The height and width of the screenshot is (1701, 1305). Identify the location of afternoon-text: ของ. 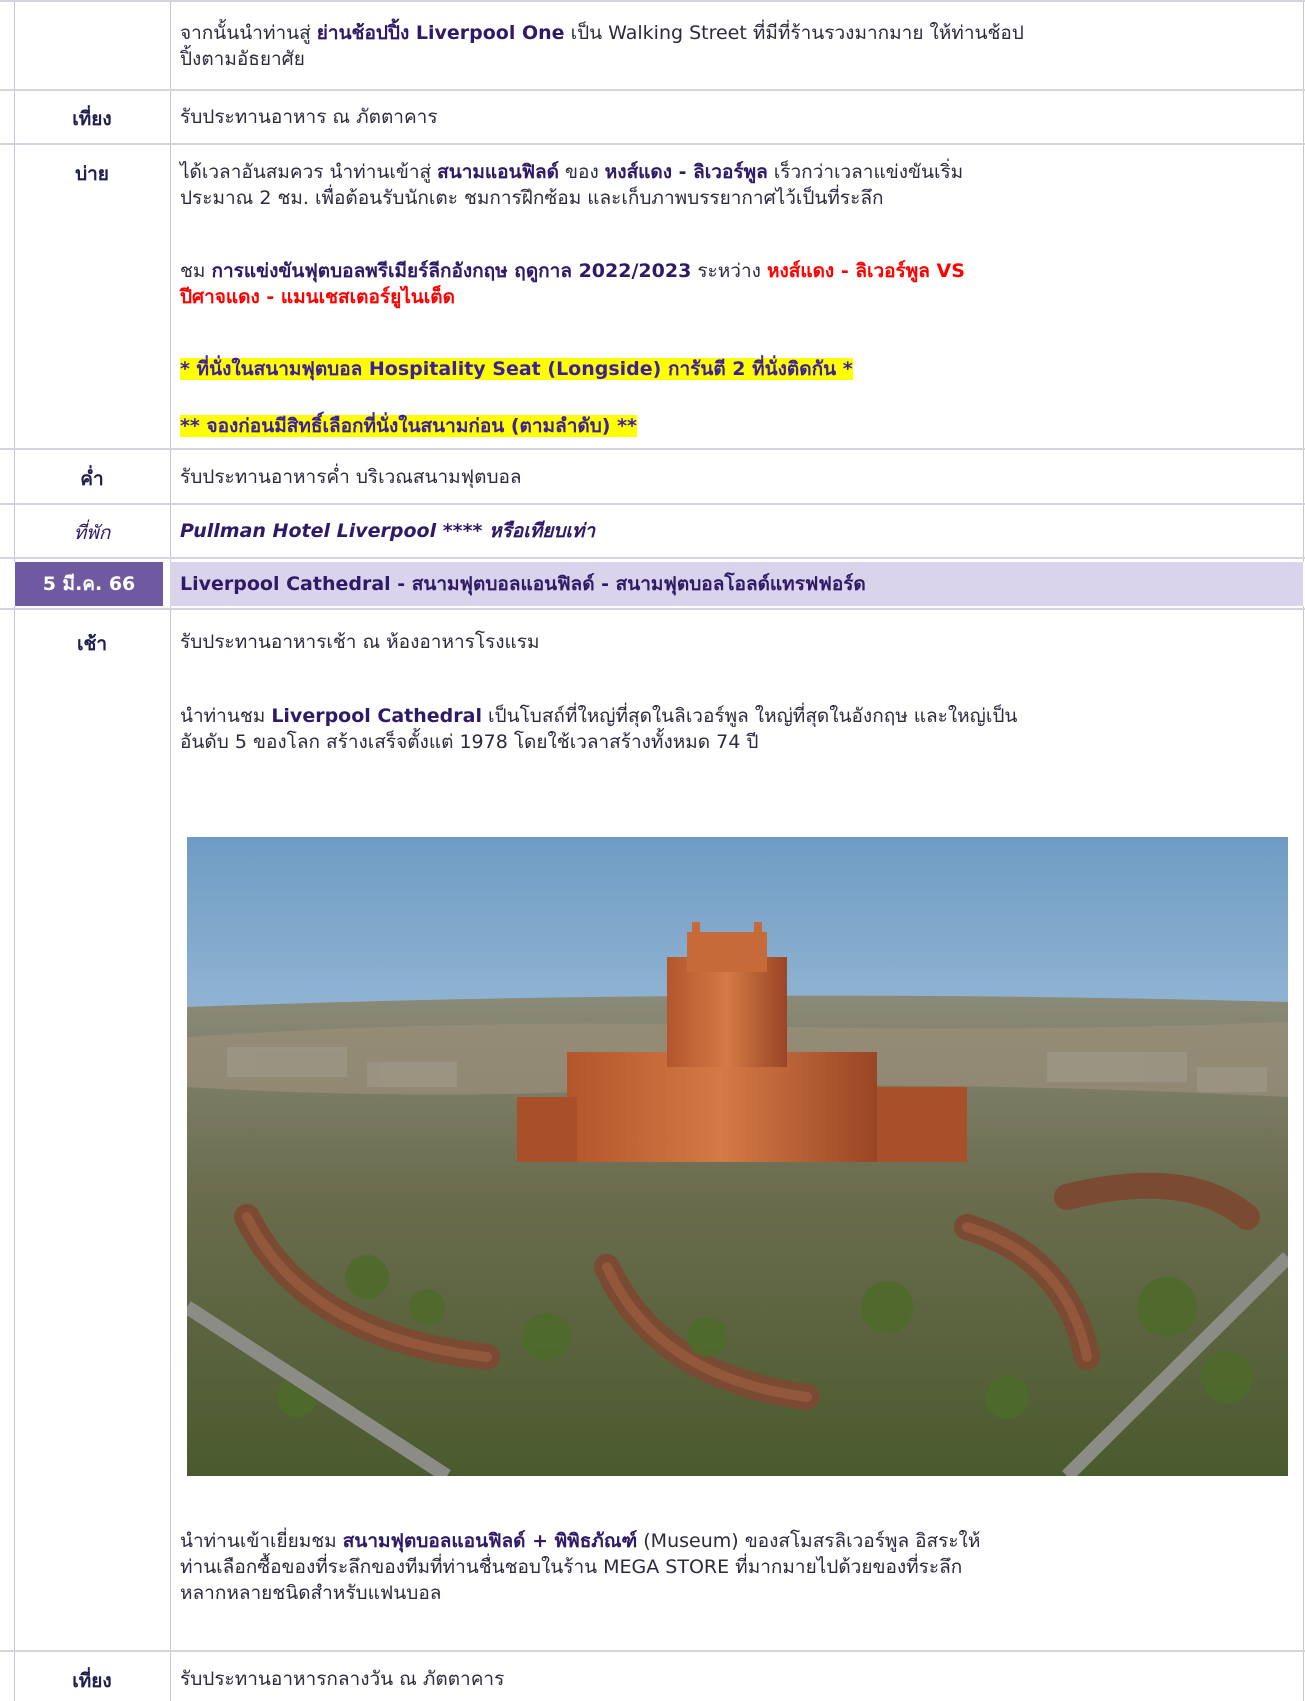
(582, 172).